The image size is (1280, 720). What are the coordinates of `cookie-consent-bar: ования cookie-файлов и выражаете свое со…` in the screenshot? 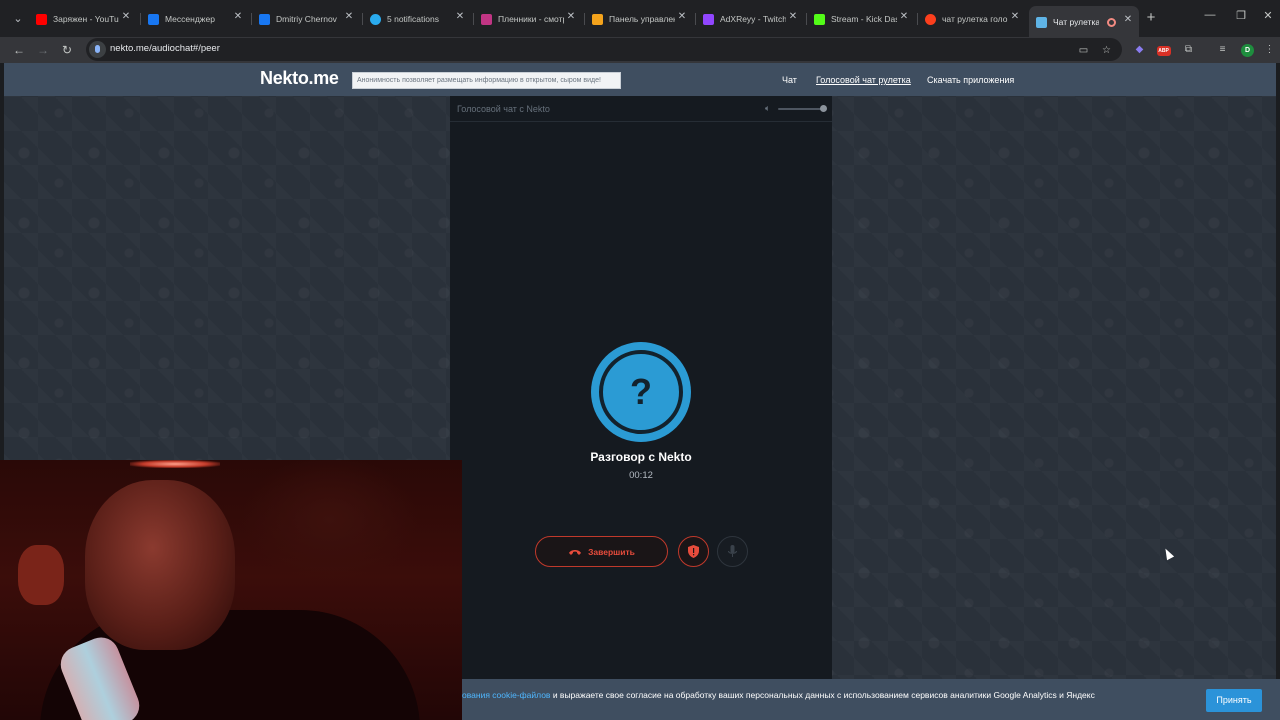 It's located at (871, 699).